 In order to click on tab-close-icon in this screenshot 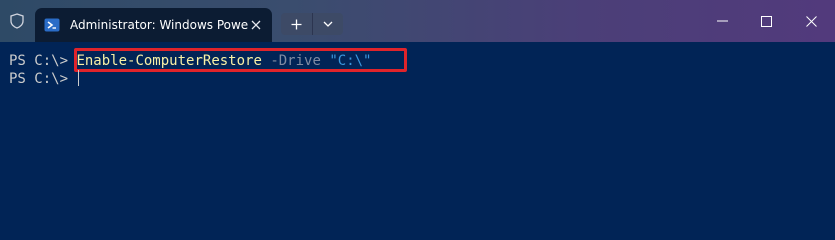, I will do `click(256, 25)`.